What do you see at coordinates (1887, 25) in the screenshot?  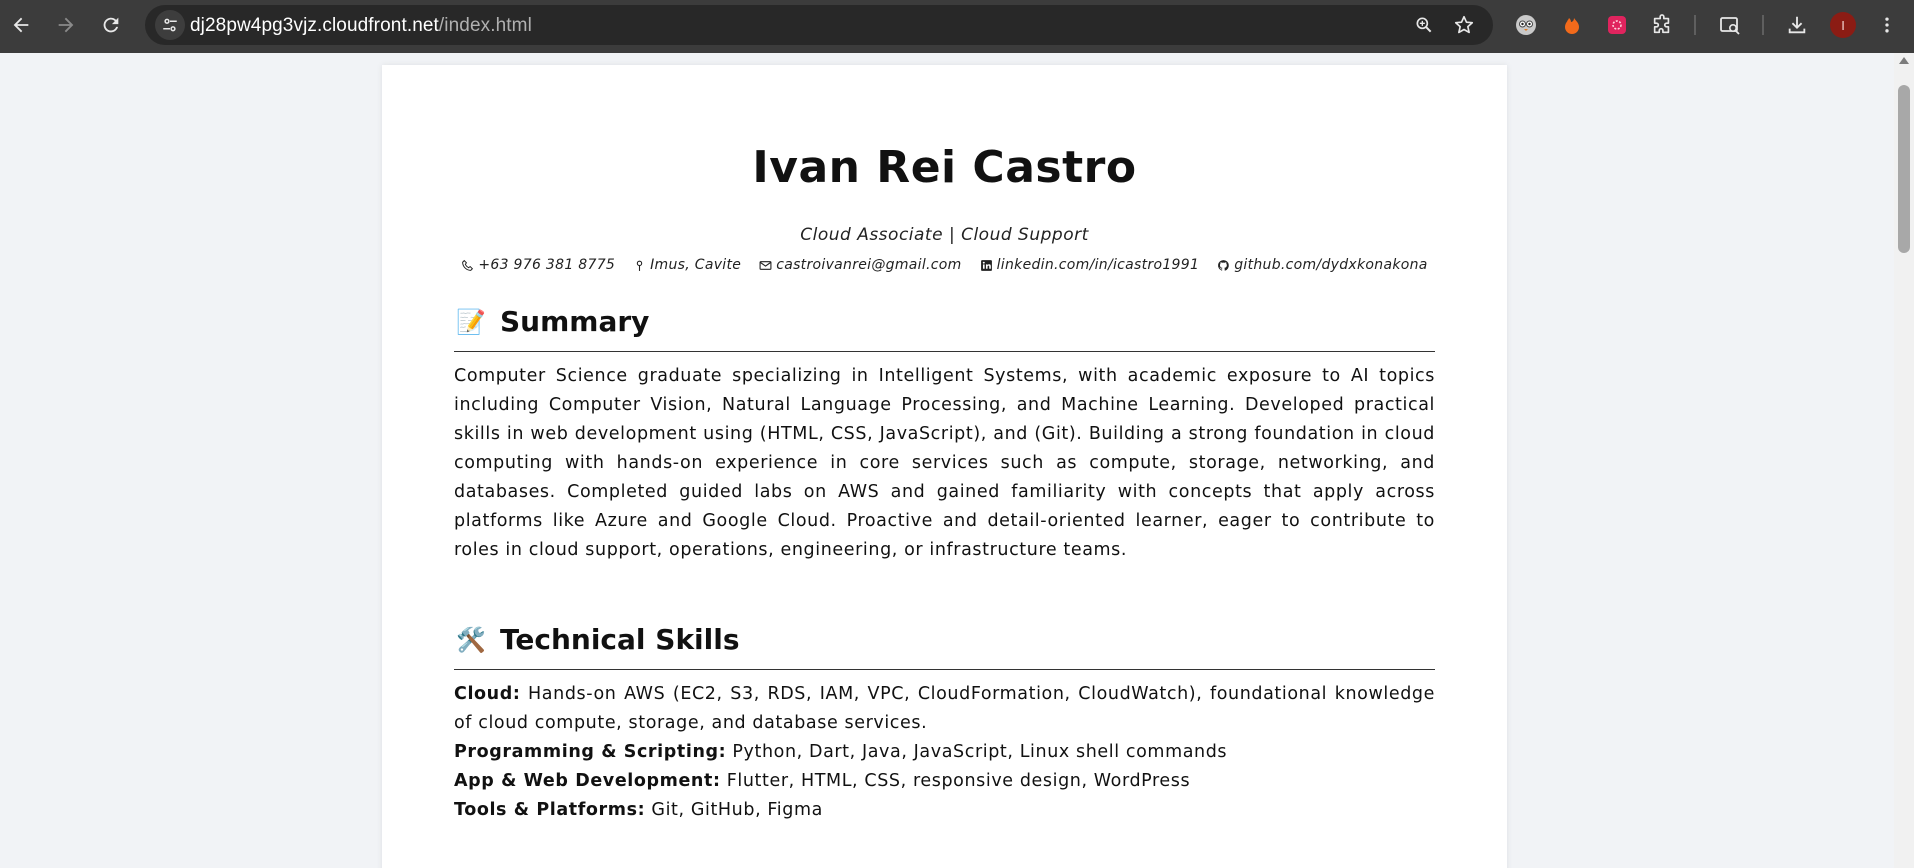 I see `menu-kebab-icon` at bounding box center [1887, 25].